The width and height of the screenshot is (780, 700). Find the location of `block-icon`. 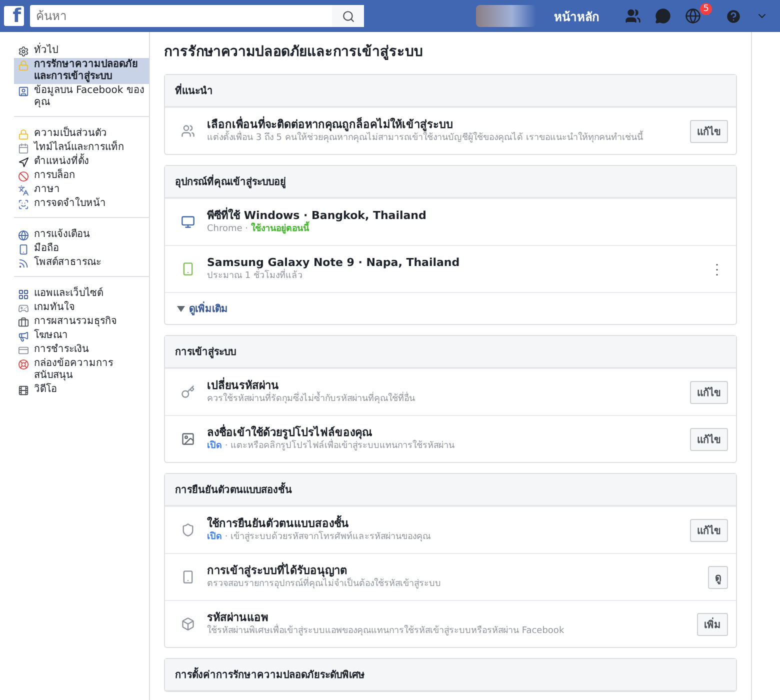

block-icon is located at coordinates (23, 176).